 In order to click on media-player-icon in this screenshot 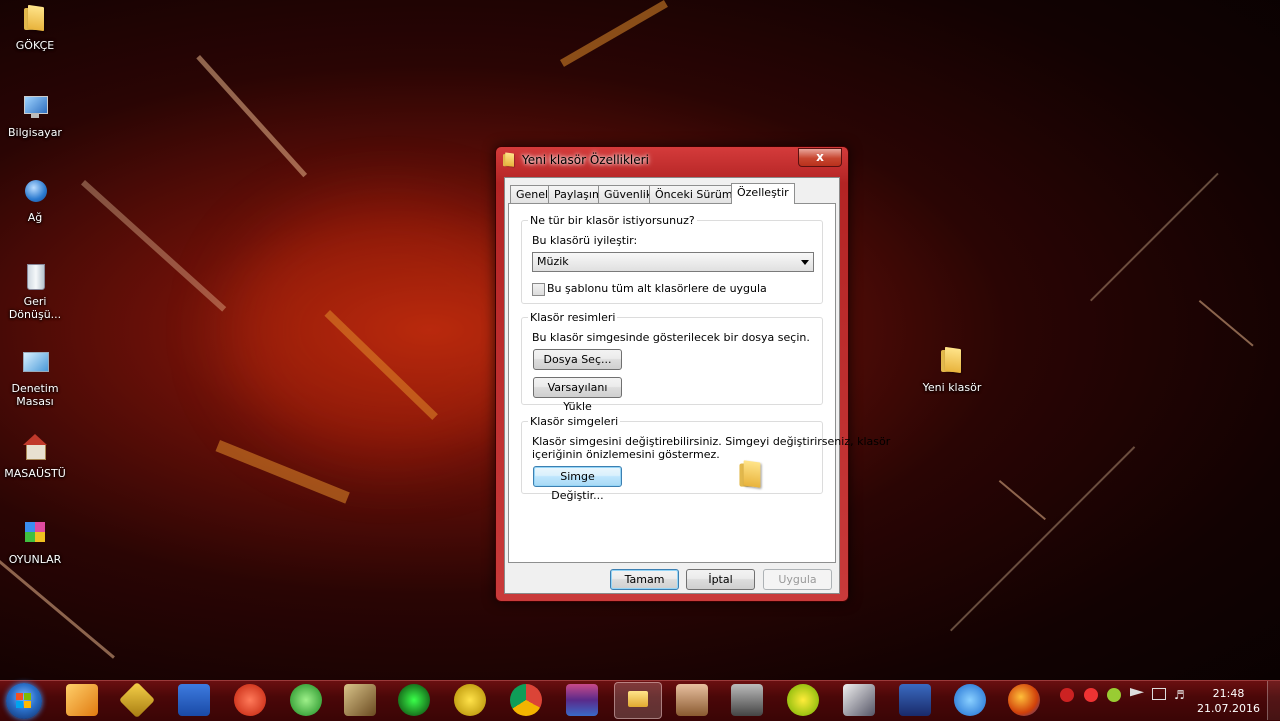, I will do `click(82, 700)`.